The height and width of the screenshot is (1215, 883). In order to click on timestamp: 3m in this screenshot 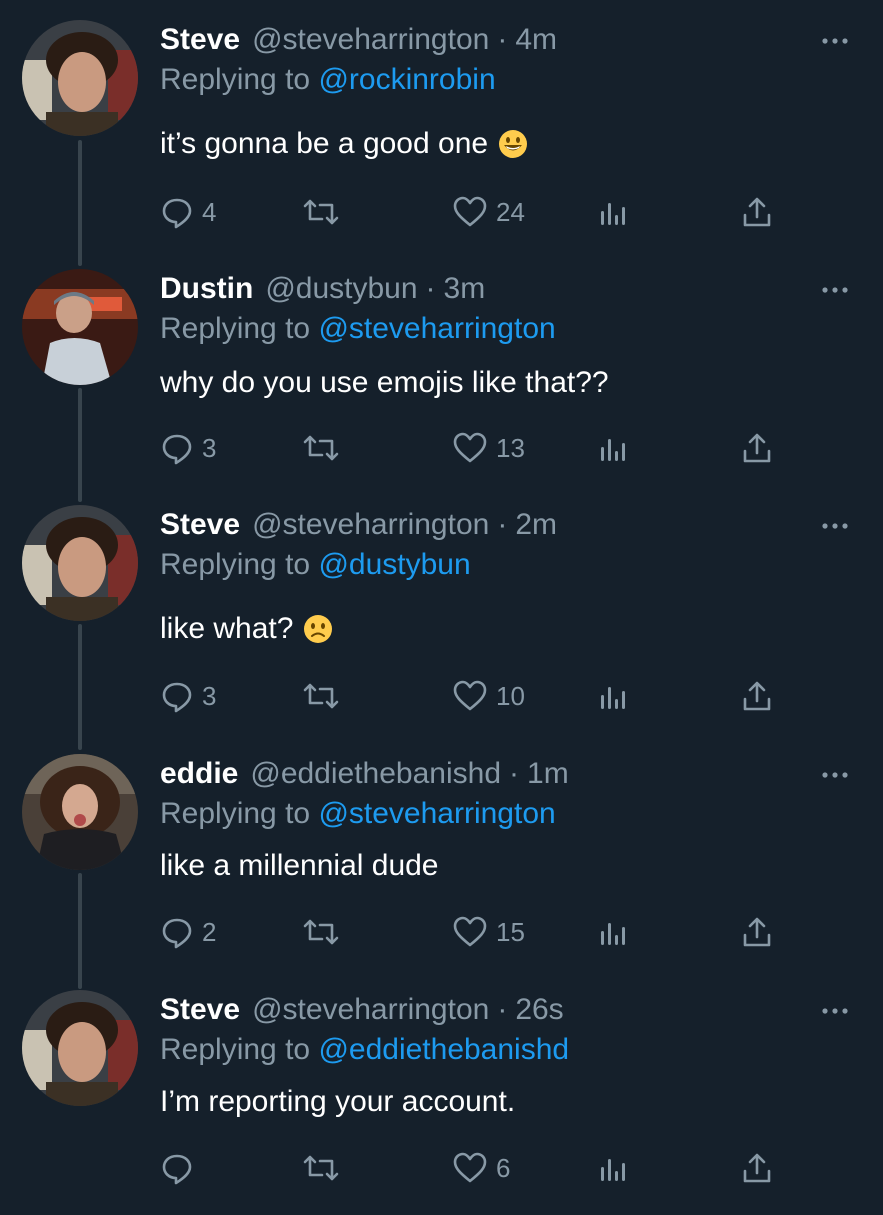, I will do `click(465, 289)`.